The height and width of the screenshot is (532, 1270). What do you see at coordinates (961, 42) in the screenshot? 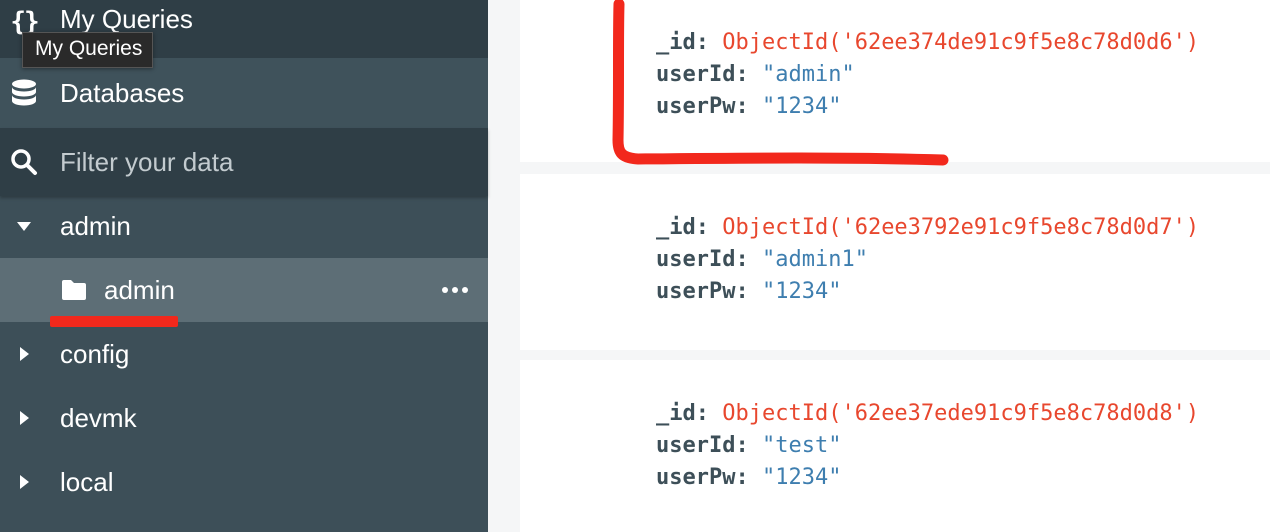
I see `field-value-objectid: ObjectId('62ee374de91c9f5e8c78d0d6')` at bounding box center [961, 42].